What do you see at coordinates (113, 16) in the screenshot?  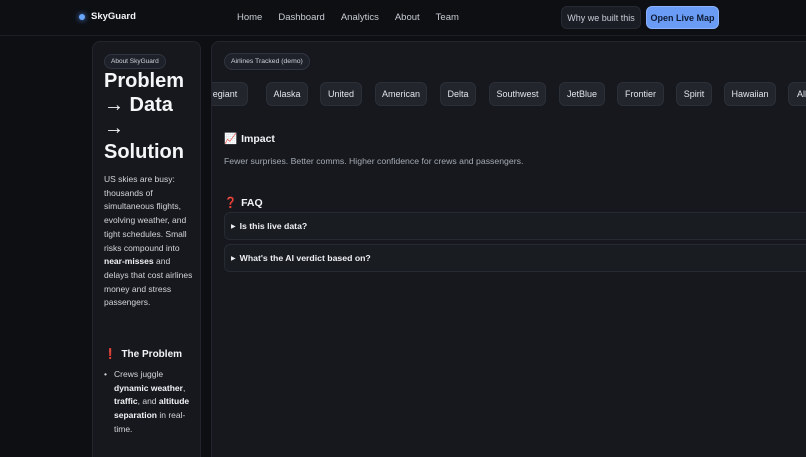 I see `brand-name: SkyGuard` at bounding box center [113, 16].